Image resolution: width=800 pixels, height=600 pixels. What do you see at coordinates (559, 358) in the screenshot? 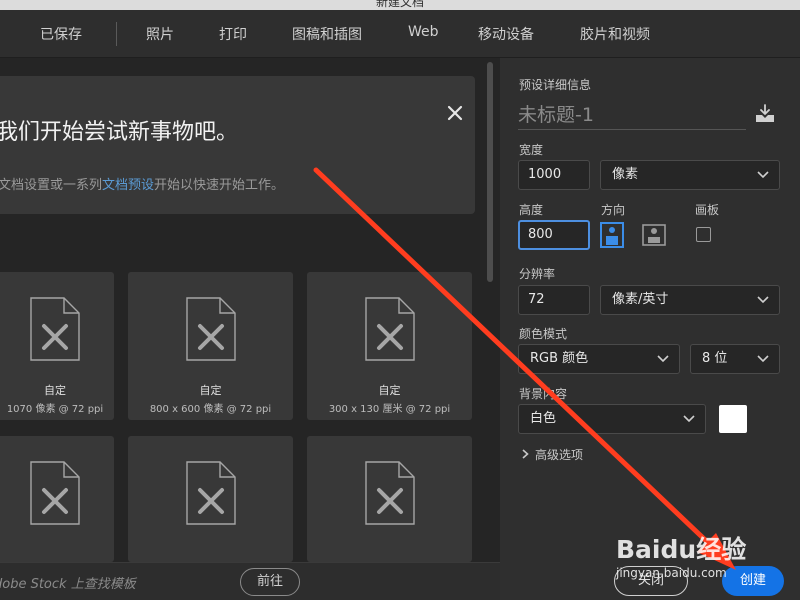
I see `color-mode-value: RGB 颜色` at bounding box center [559, 358].